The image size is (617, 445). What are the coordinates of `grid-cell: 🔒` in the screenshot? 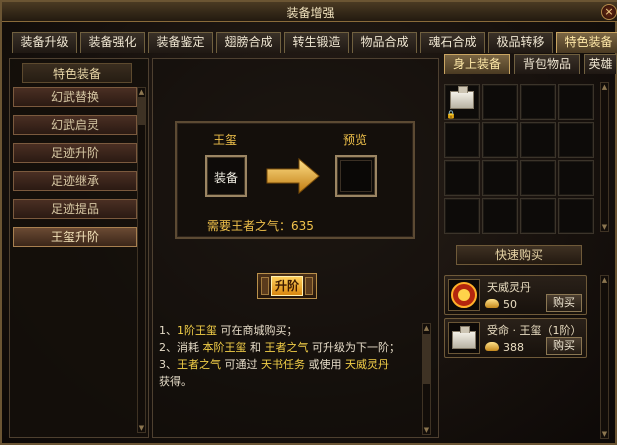 It's located at (462, 102).